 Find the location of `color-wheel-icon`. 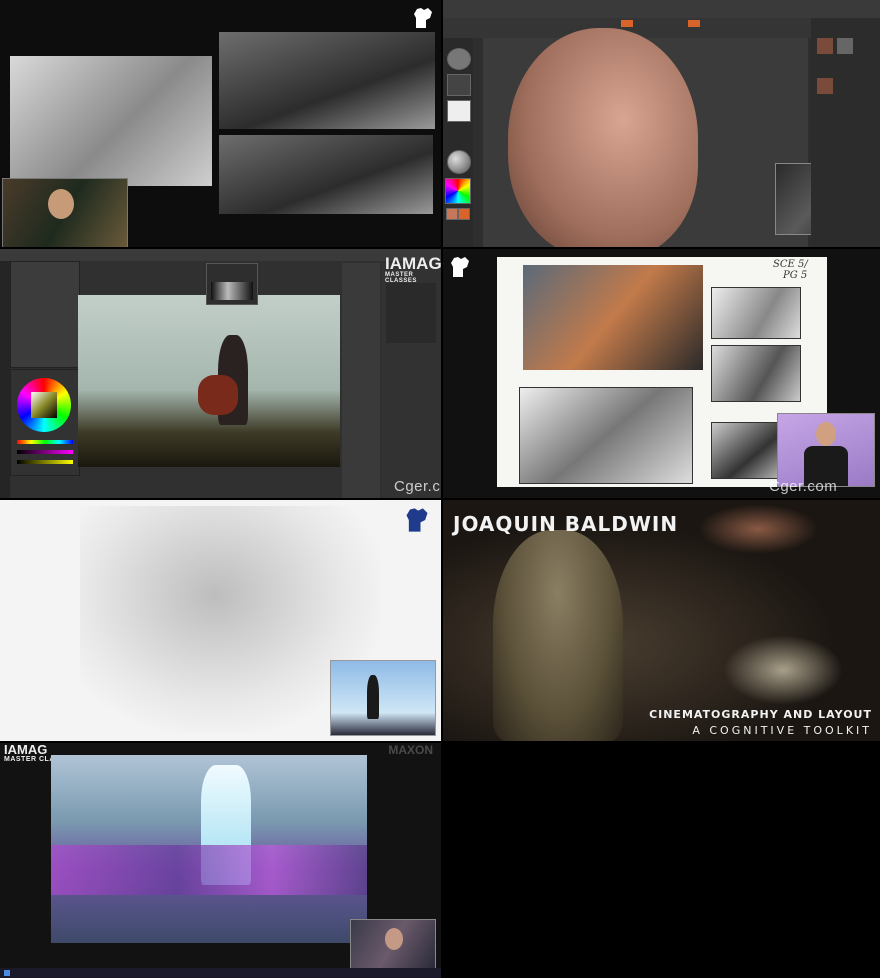

color-wheel-icon is located at coordinates (44, 405).